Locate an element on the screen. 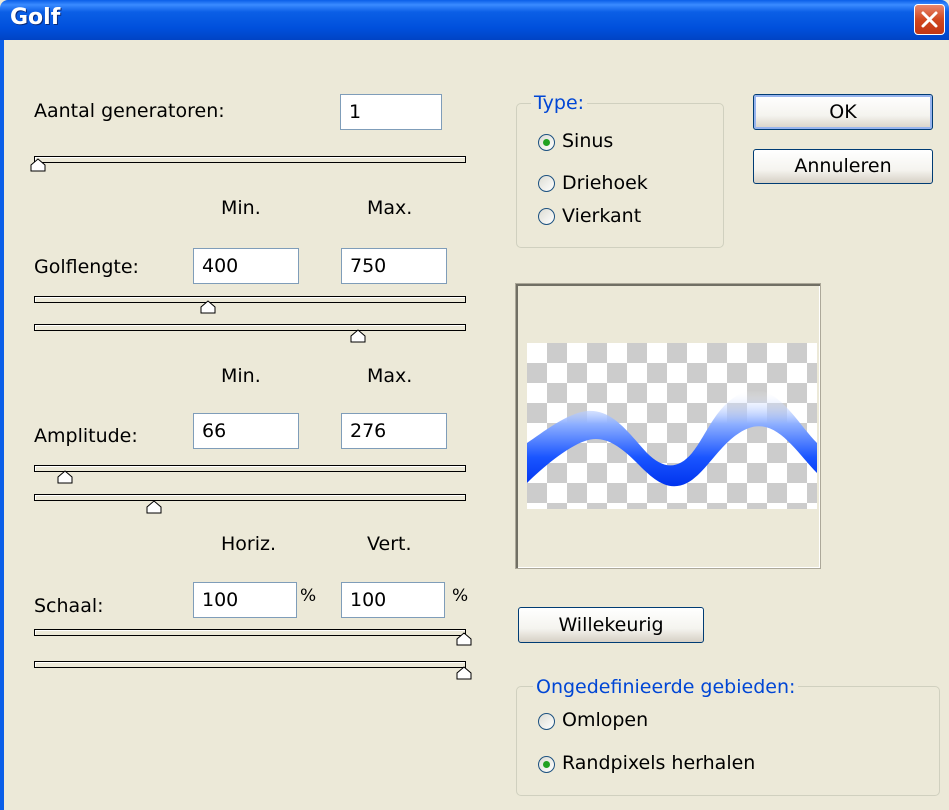 This screenshot has height=810, width=949. type-group-legend: Type: is located at coordinates (559, 103).